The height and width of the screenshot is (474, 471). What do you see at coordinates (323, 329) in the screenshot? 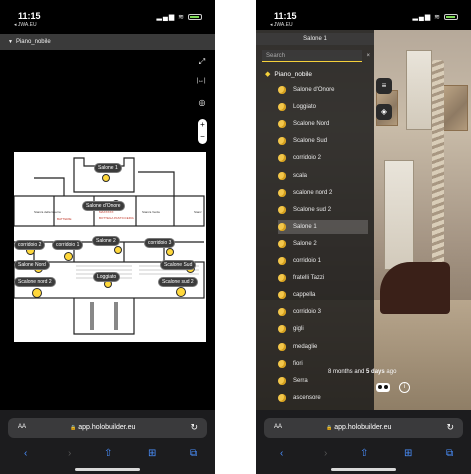
I see `scene-list-item: gigli` at bounding box center [323, 329].